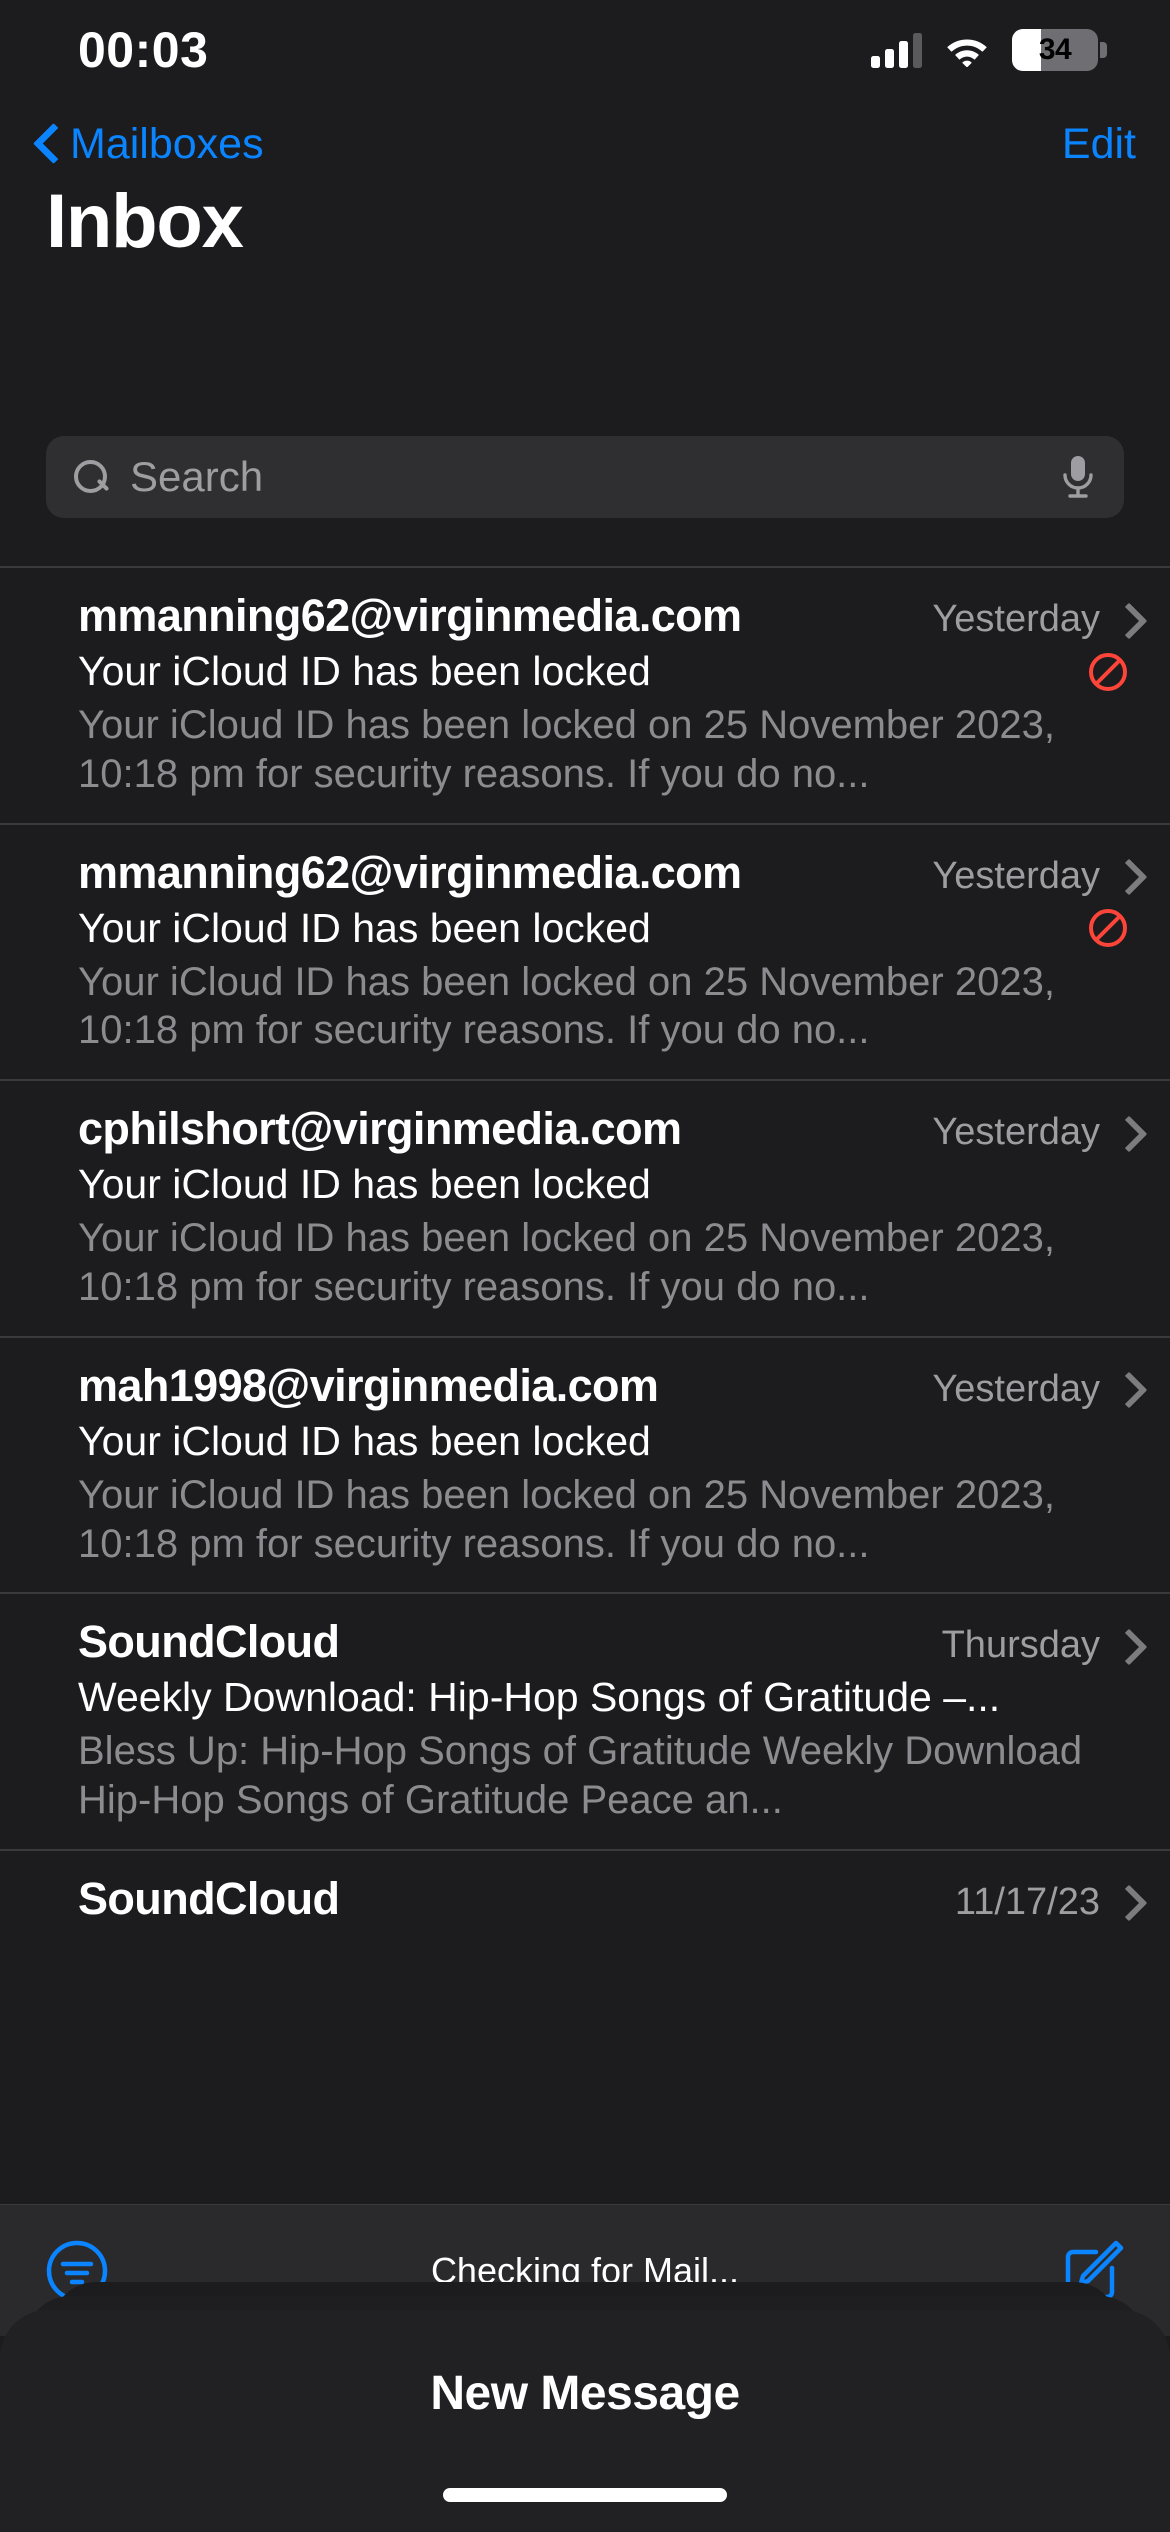 Image resolution: width=1170 pixels, height=2532 pixels. Describe the element at coordinates (380, 1129) in the screenshot. I see `mail-sender: cphilshort@virginmedia.com` at that location.